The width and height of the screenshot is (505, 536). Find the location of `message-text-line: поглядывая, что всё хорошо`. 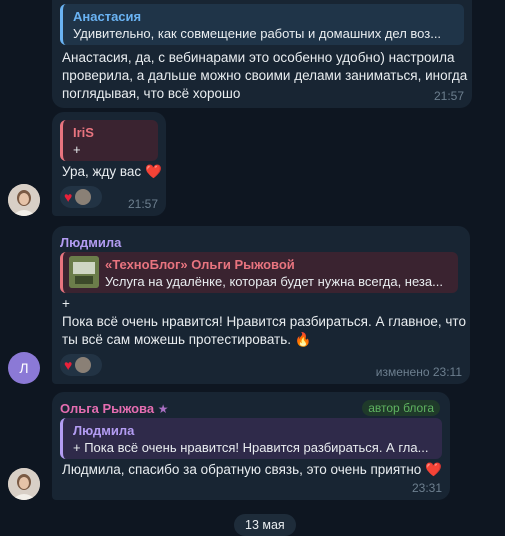

message-text-line: поглядывая, что всё хорошо is located at coordinates (151, 93).